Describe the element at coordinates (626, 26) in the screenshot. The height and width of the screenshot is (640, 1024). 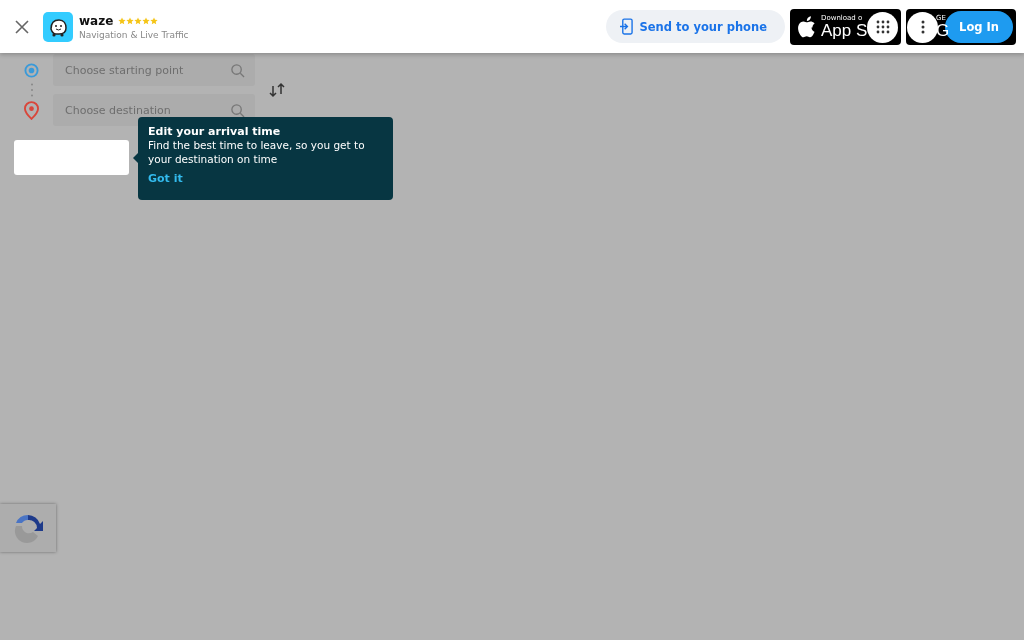
I see `phone-icon` at that location.